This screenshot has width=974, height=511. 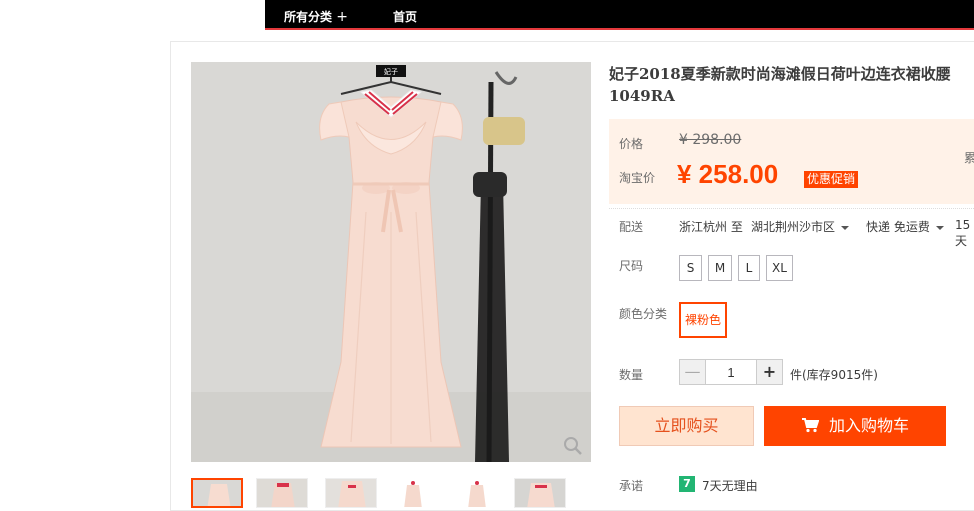 What do you see at coordinates (810, 425) in the screenshot?
I see `cart-icon` at bounding box center [810, 425].